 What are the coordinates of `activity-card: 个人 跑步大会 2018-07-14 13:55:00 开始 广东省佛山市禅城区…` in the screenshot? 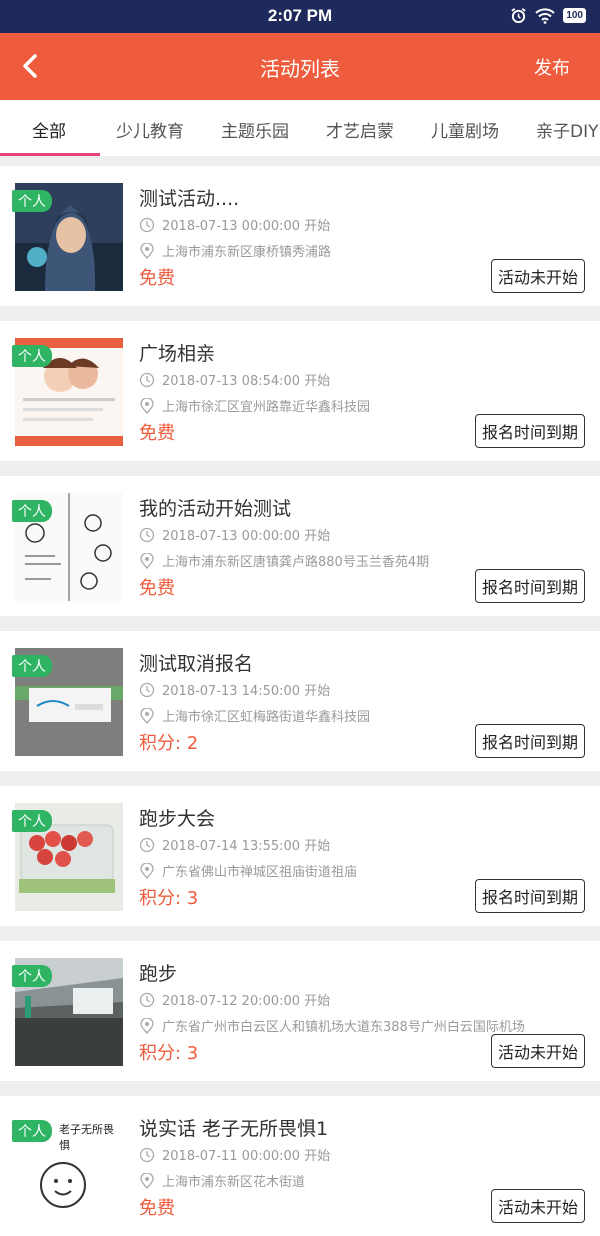 It's located at (300, 856).